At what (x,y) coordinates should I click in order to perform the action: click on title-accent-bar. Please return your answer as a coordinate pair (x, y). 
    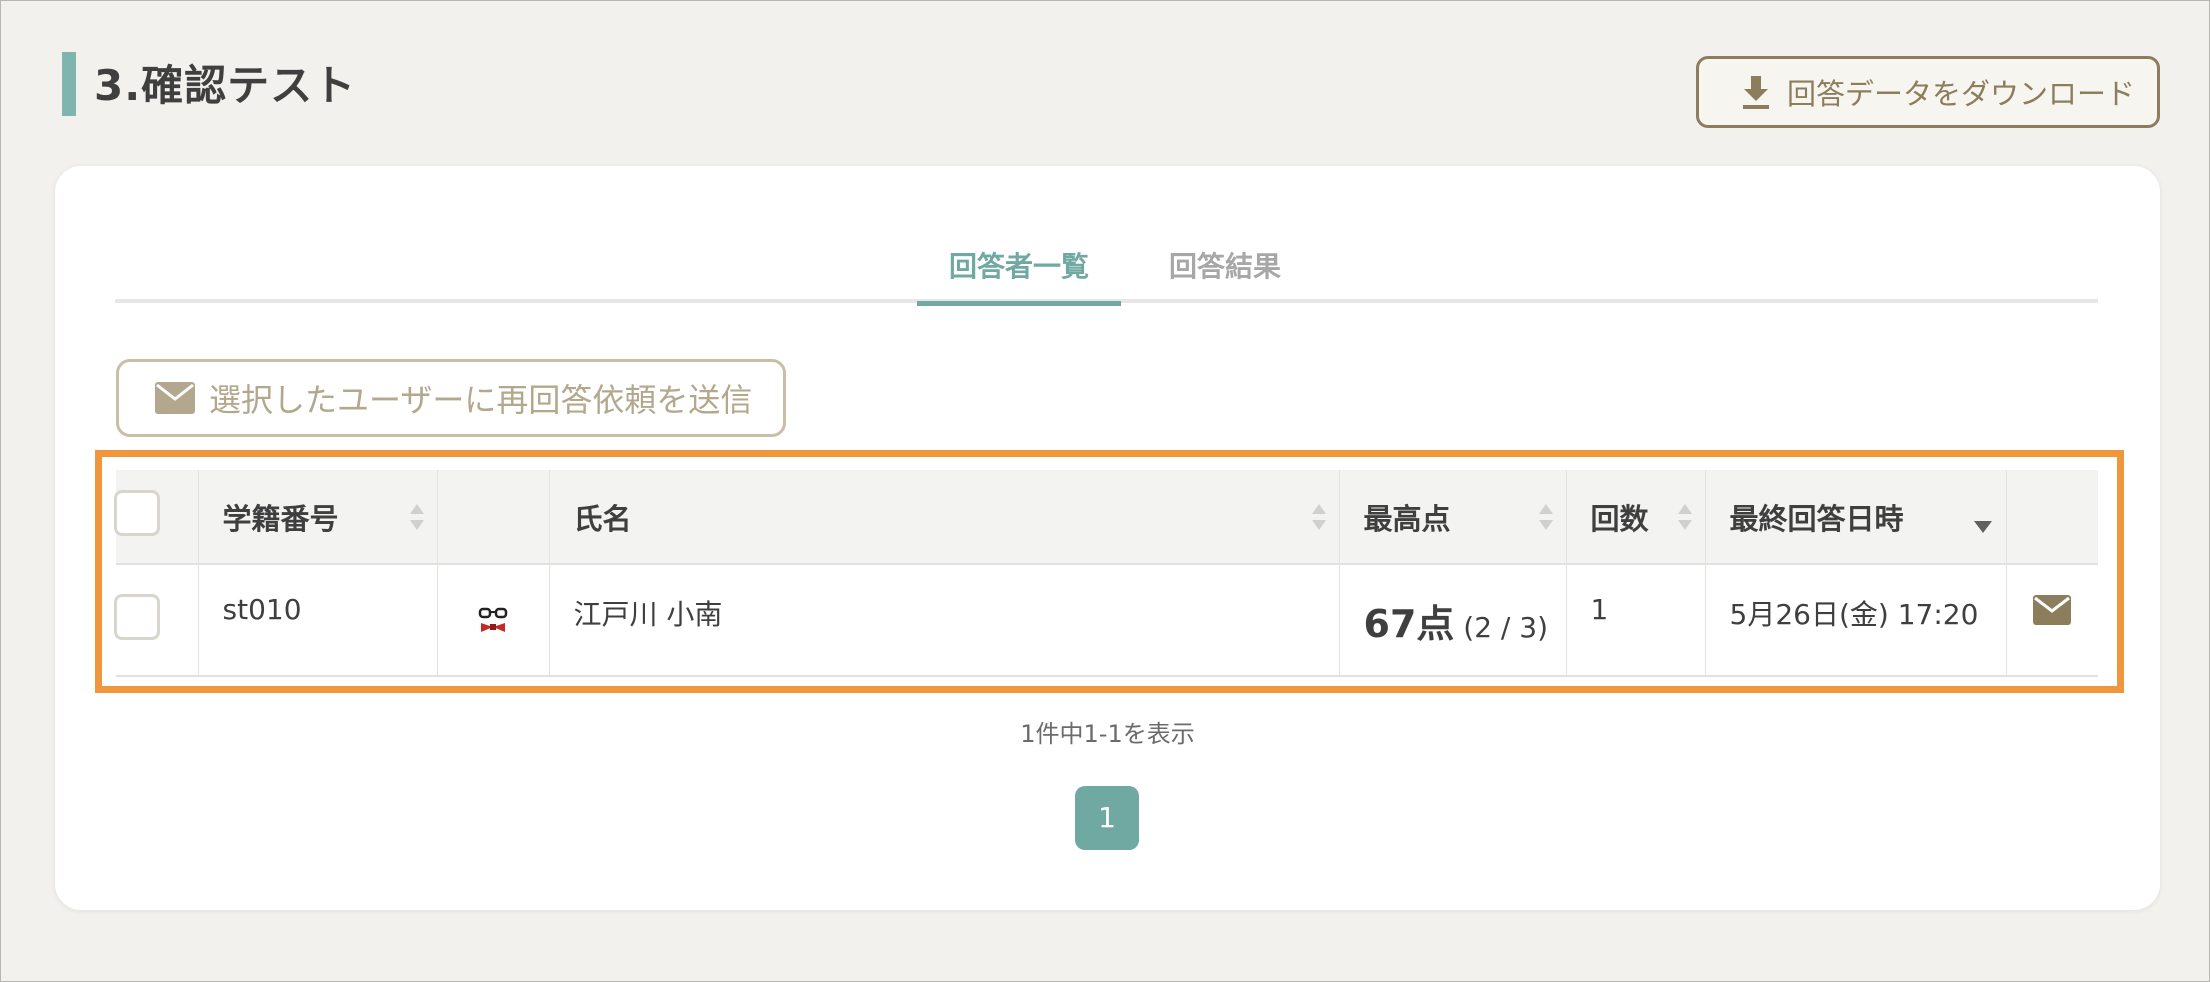
    Looking at the image, I should click on (69, 84).